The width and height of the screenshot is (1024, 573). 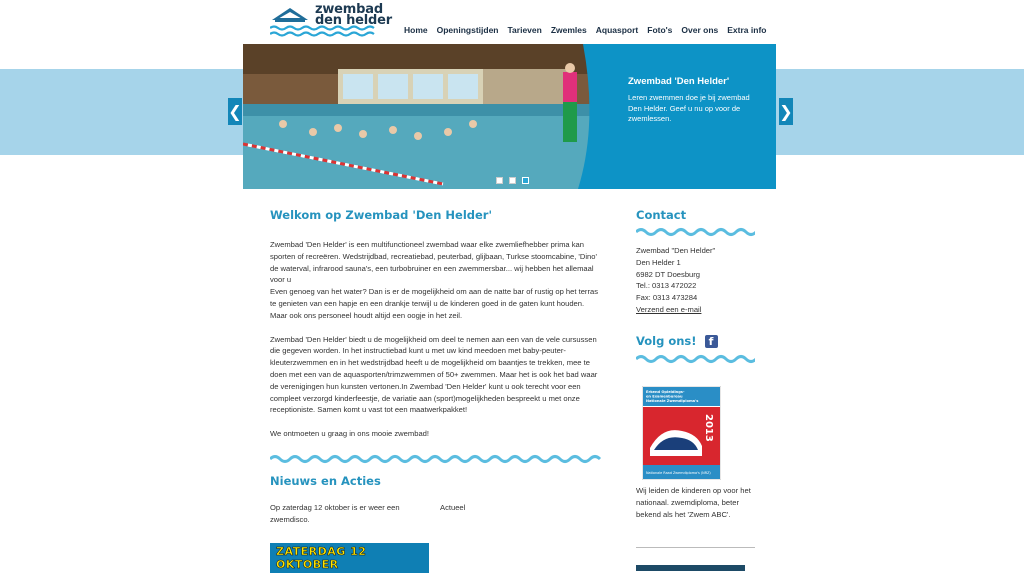 I want to click on slider-next-button: ❯, so click(x=786, y=111).